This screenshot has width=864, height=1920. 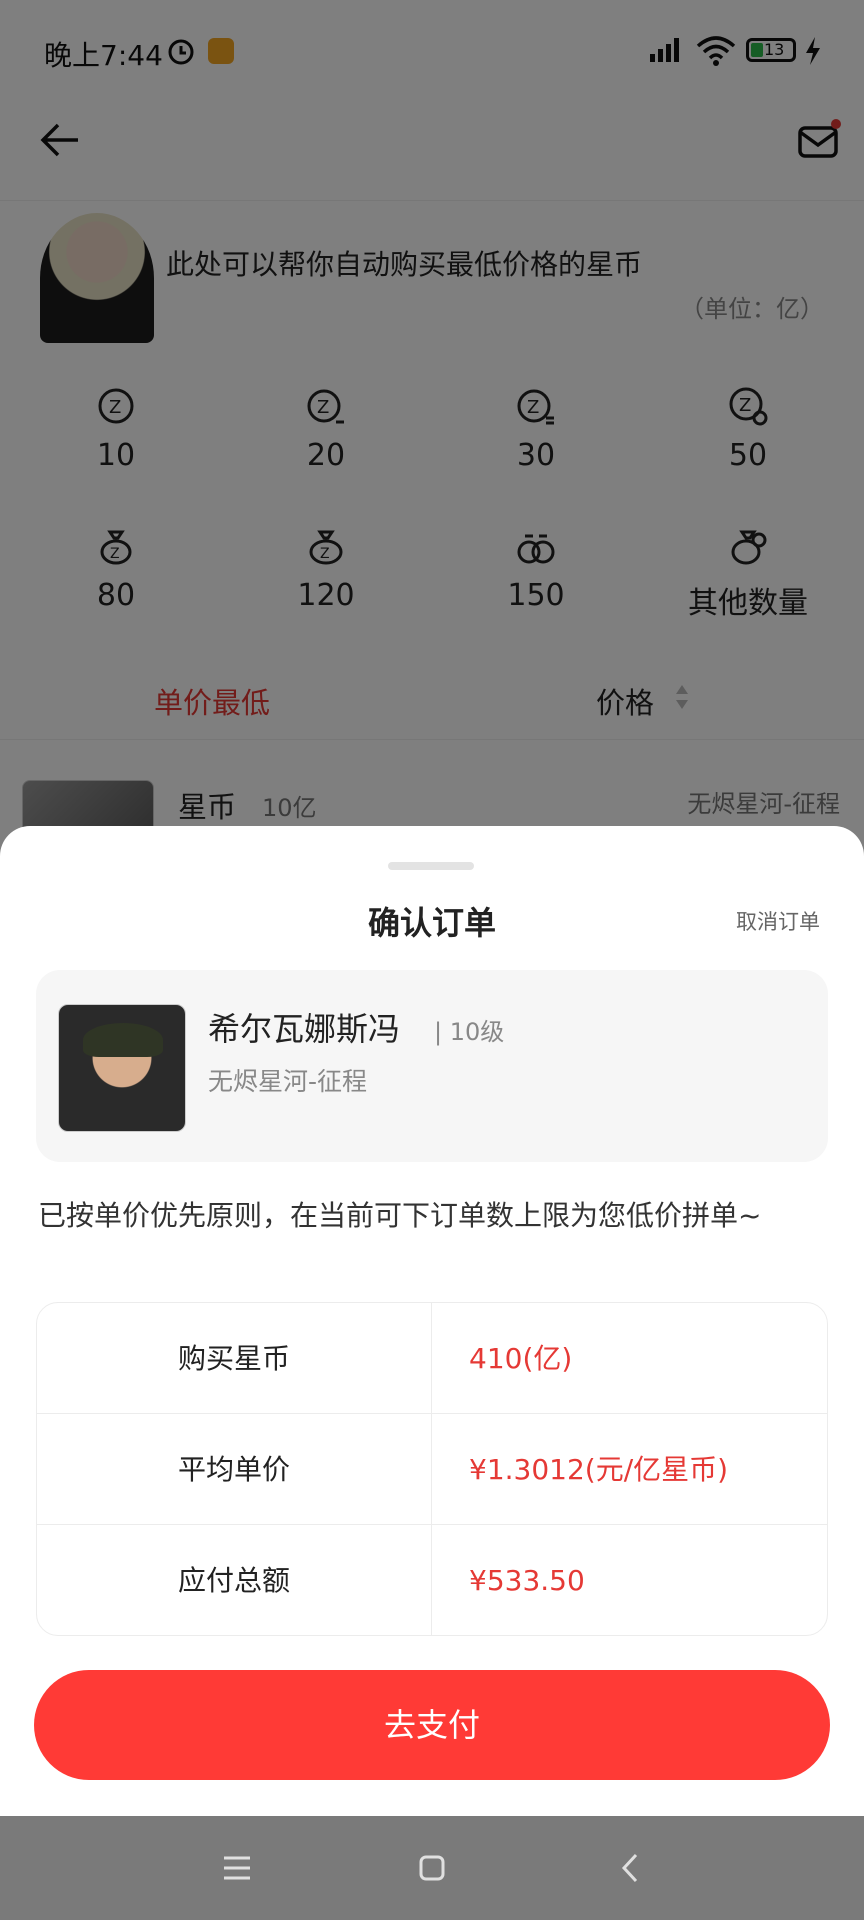 I want to click on cancel-order-button: 取消订单, so click(x=778, y=921).